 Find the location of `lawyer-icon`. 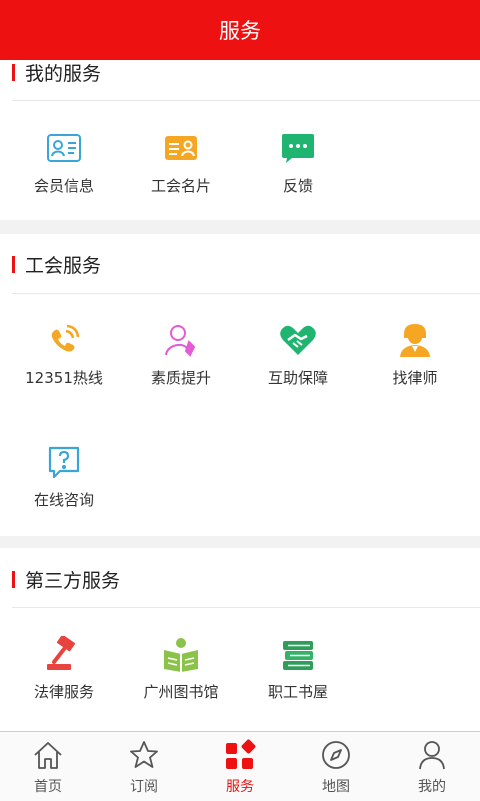

lawyer-icon is located at coordinates (415, 340).